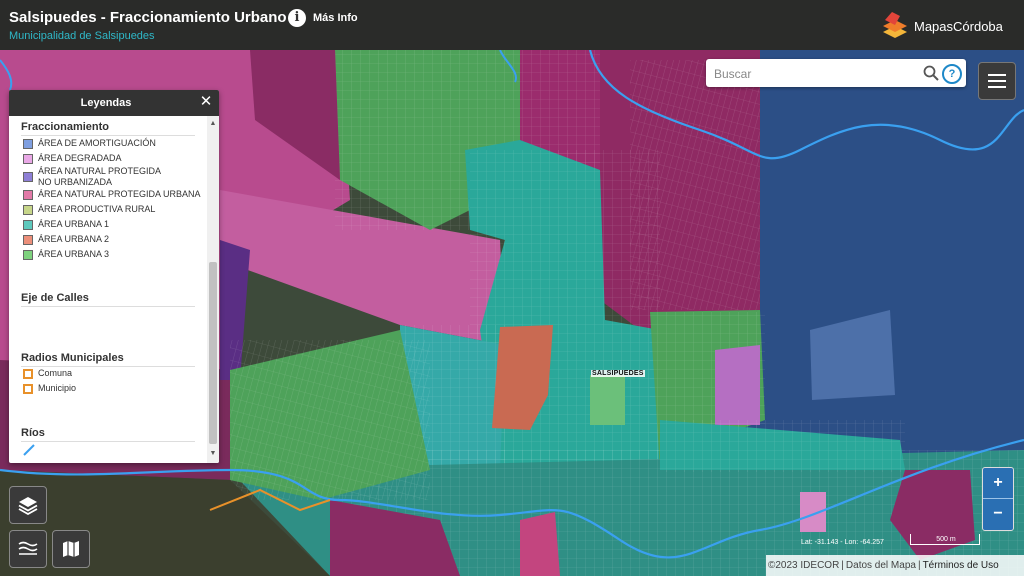  Describe the element at coordinates (28, 389) in the screenshot. I see `municipio-outline-icon` at that location.